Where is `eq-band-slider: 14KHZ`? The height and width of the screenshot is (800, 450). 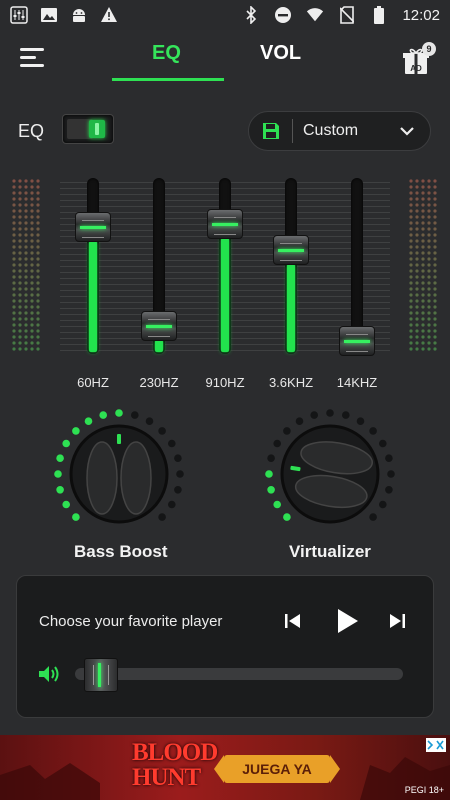 eq-band-slider: 14KHZ is located at coordinates (357, 284).